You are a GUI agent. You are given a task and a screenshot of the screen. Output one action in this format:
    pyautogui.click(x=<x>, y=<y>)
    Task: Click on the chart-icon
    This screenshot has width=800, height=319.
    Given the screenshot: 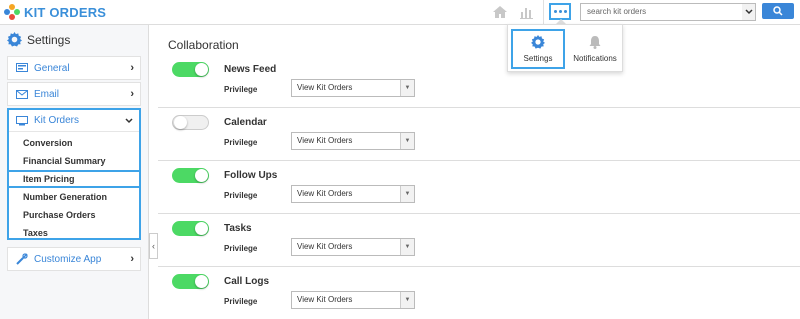 What is the action you would take?
    pyautogui.click(x=527, y=12)
    